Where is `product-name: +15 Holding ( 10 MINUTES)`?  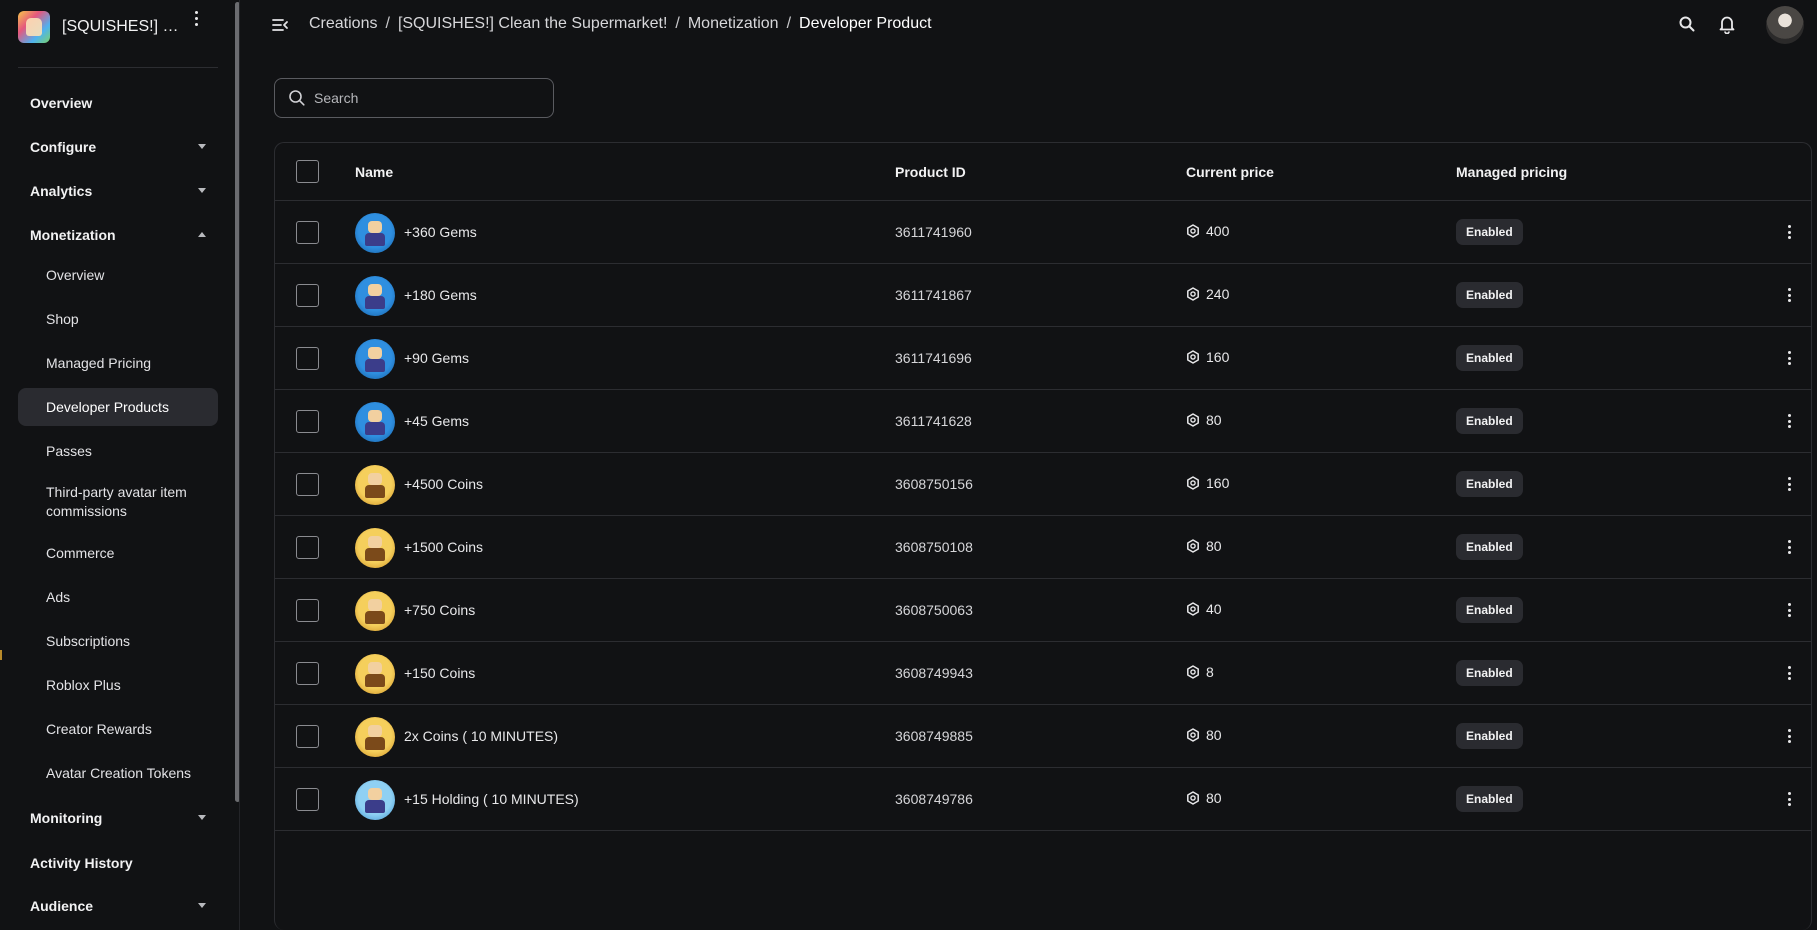 product-name: +15 Holding ( 10 MINUTES) is located at coordinates (491, 799).